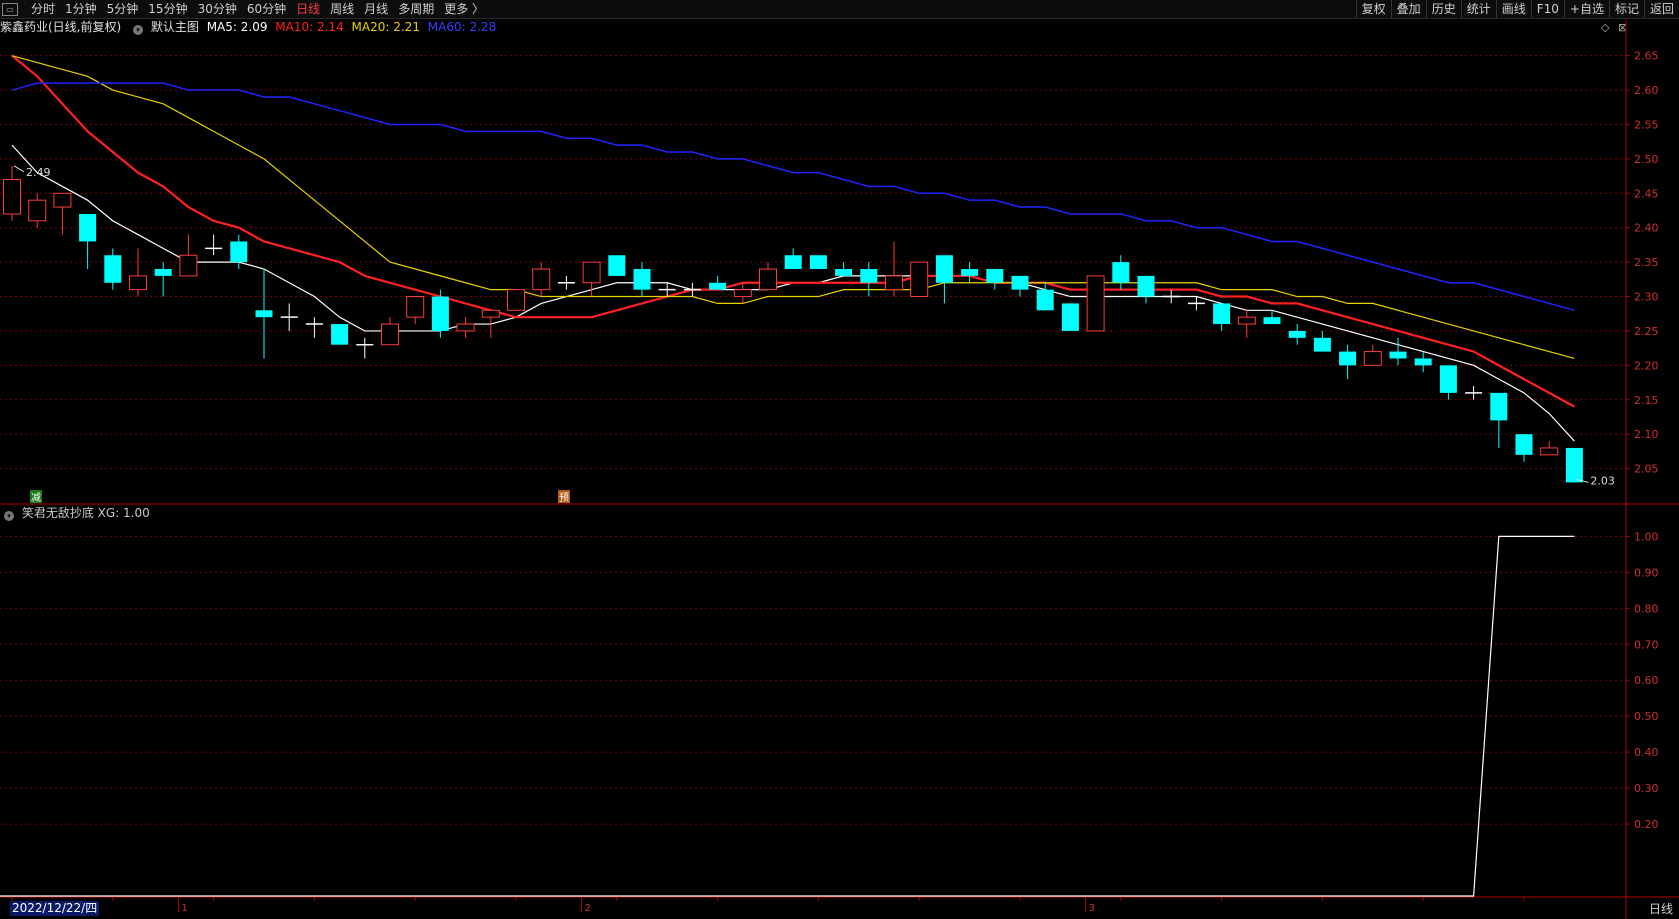  Describe the element at coordinates (1646, 400) in the screenshot. I see `main-tick-label: 2.15` at that location.